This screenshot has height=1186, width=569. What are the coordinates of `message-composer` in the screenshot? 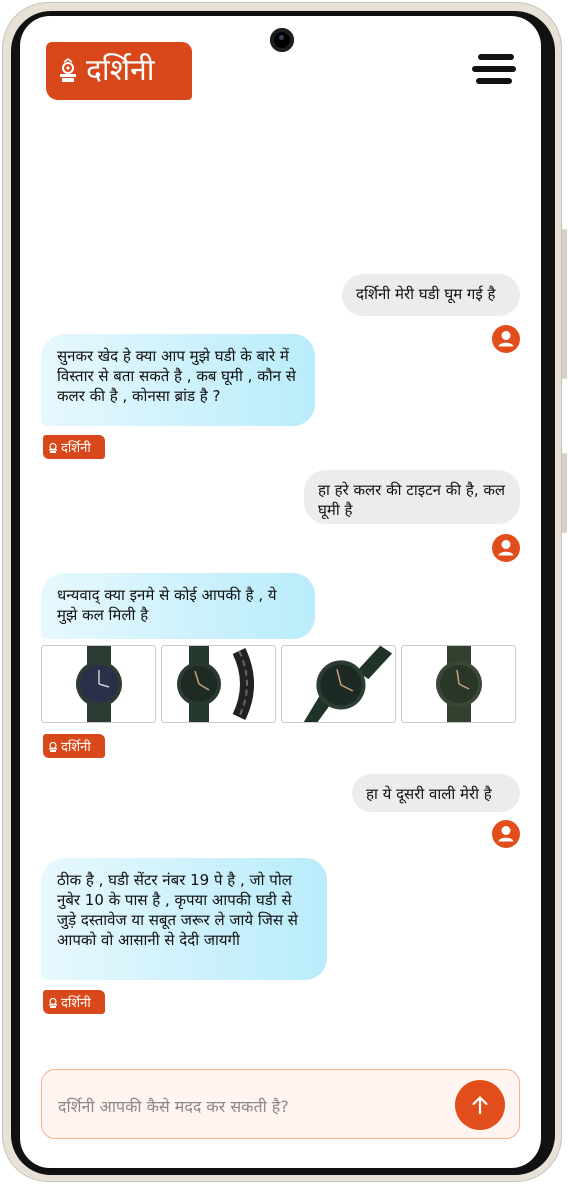 It's located at (280, 1104).